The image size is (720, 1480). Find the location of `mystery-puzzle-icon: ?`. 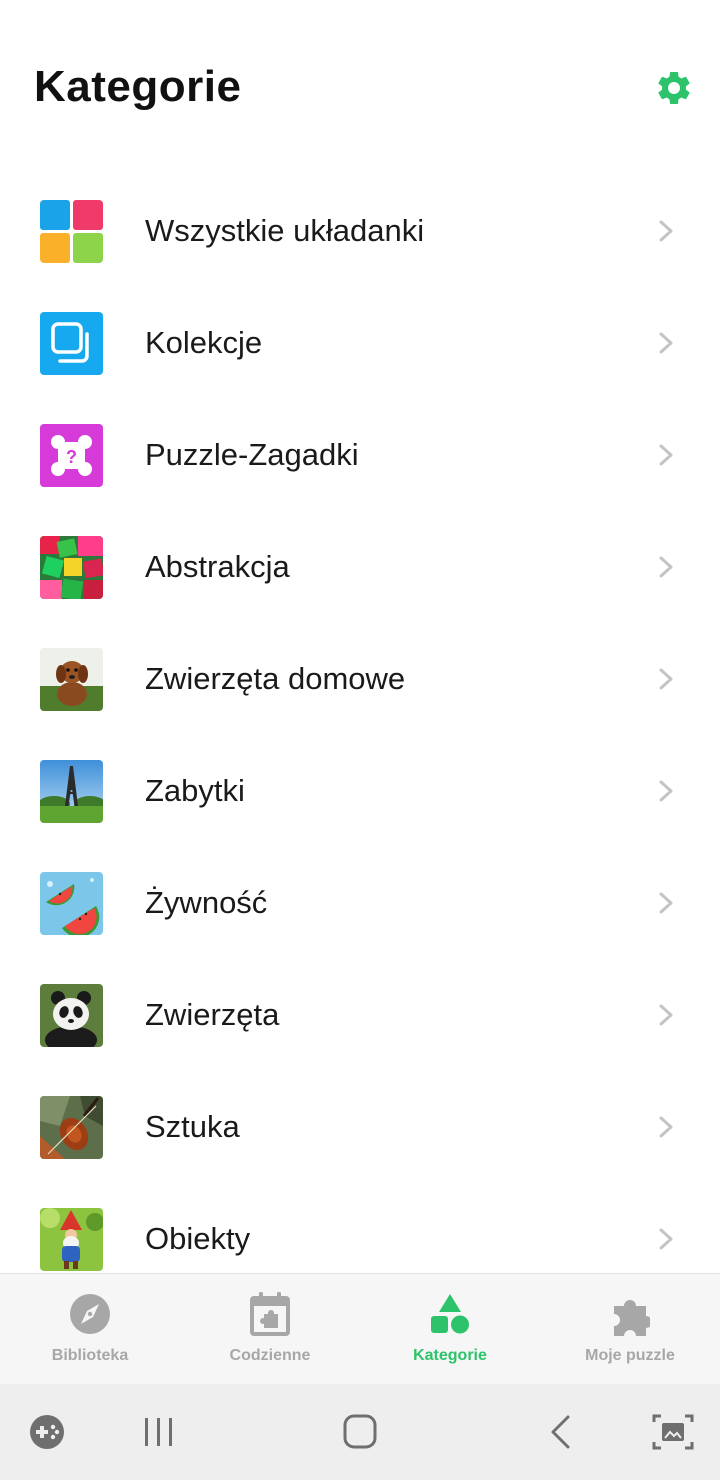

mystery-puzzle-icon: ? is located at coordinates (71, 455).